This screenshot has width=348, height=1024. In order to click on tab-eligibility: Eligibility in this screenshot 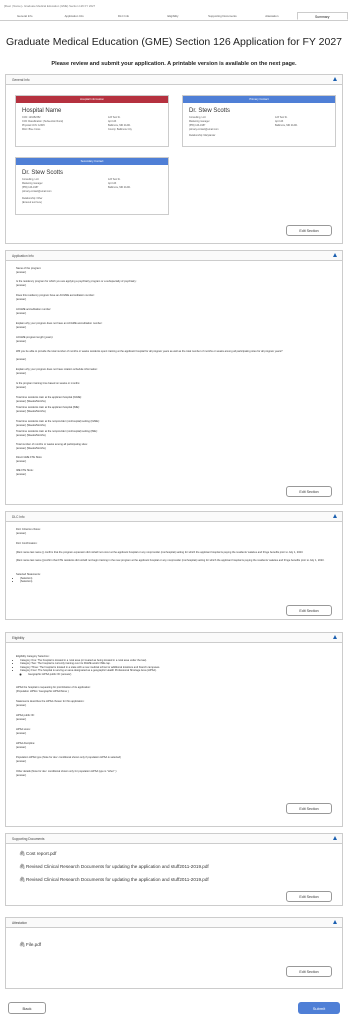, I will do `click(172, 16)`.